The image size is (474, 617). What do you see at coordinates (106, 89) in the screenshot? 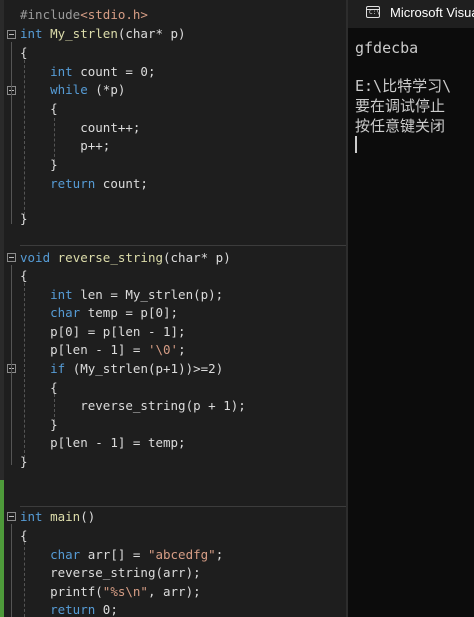
I see `condition: (*p)` at bounding box center [106, 89].